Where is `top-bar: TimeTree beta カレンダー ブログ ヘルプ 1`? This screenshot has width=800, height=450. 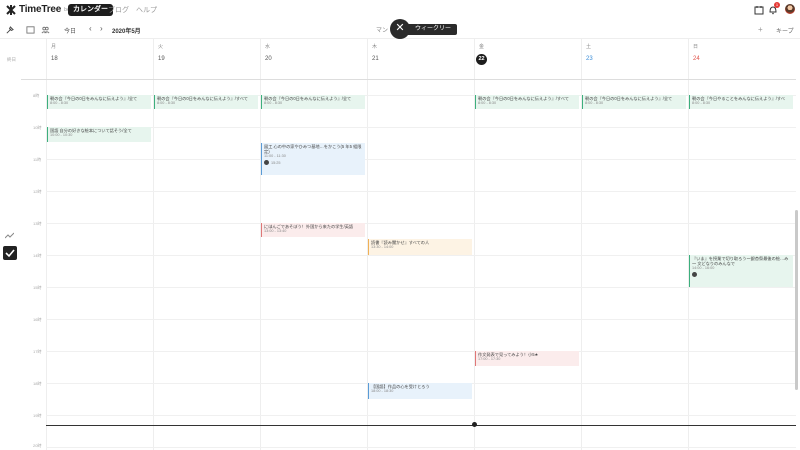 top-bar: TimeTree beta カレンダー ブログ ヘルプ 1 is located at coordinates (400, 10).